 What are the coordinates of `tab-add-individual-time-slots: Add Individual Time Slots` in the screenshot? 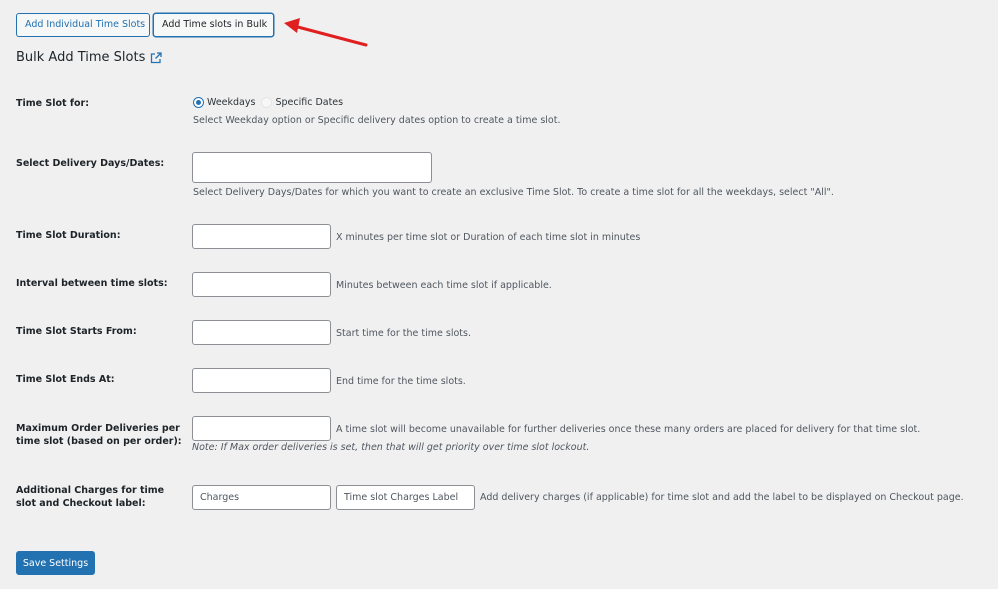 It's located at (83, 25).